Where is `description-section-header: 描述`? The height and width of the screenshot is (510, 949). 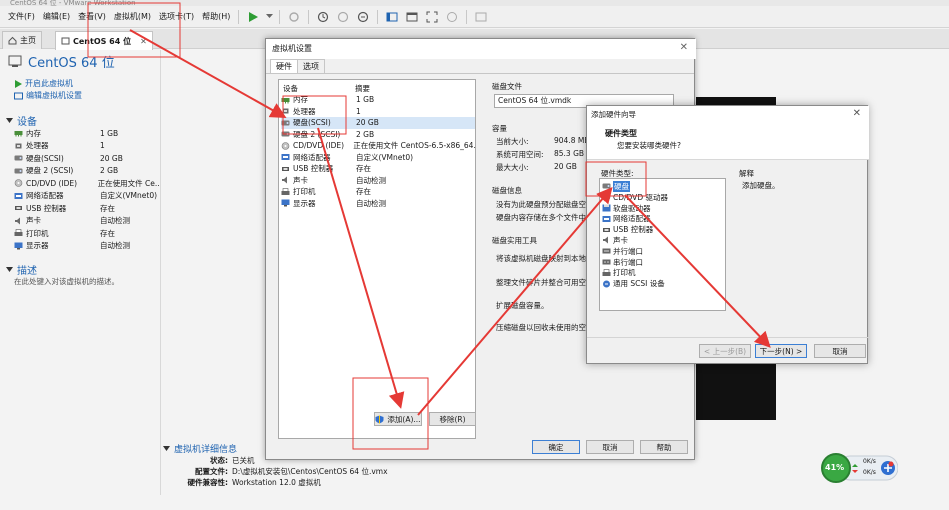
description-section-header: 描述 is located at coordinates (21, 269).